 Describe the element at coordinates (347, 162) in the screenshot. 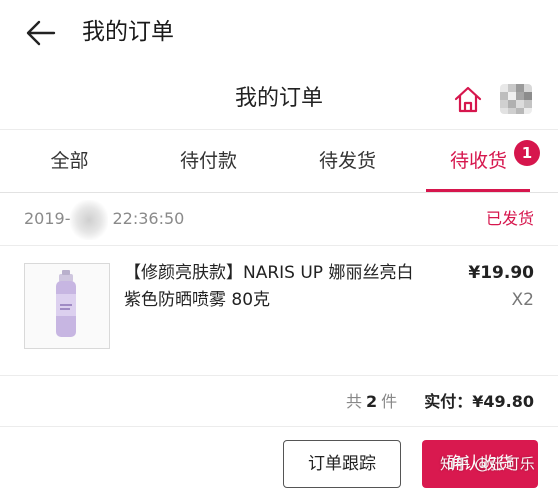

I see `tab-pending-shipment: 待发货` at that location.